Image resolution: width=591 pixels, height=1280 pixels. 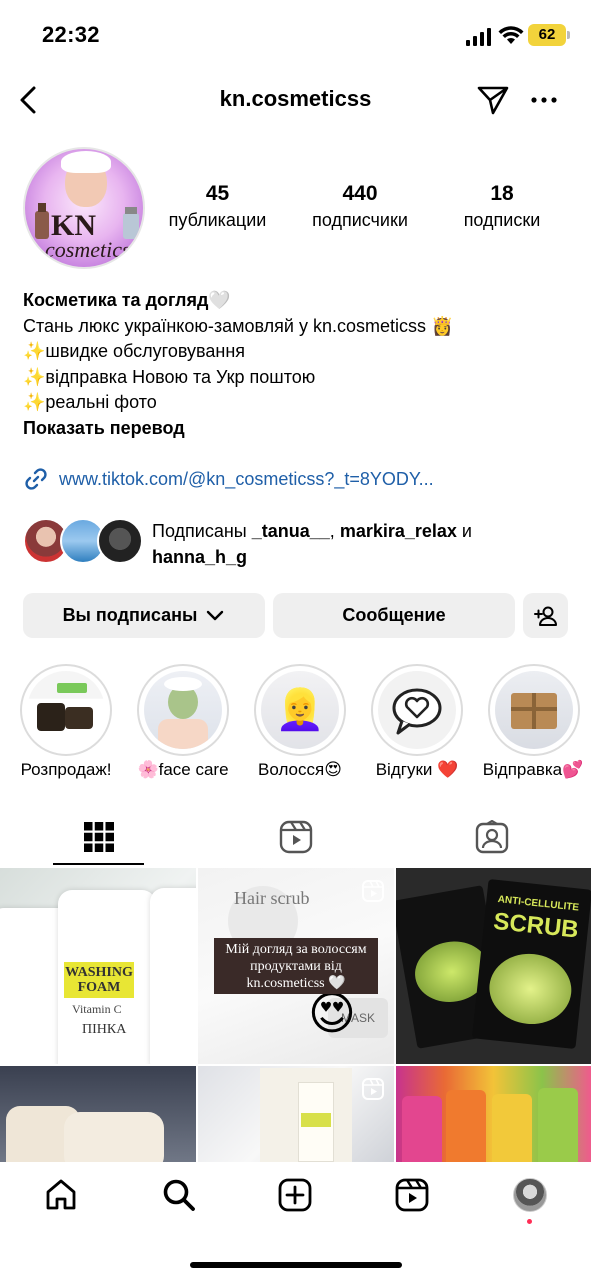 I want to click on highlight-shipping-cover, so click(x=534, y=710).